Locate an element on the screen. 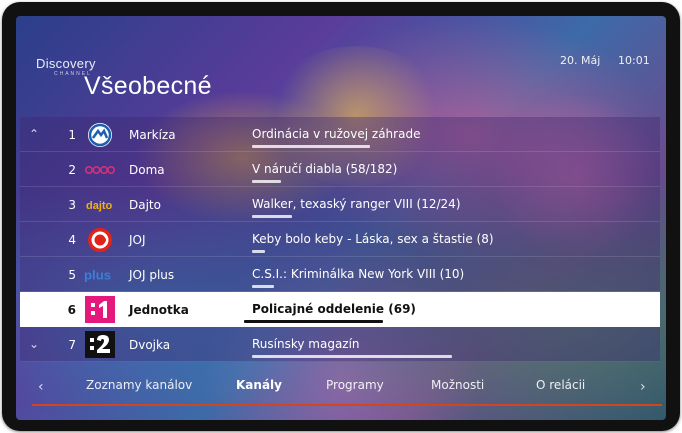 The height and width of the screenshot is (433, 682). chevron-left-icon: ‹ is located at coordinates (41, 387).